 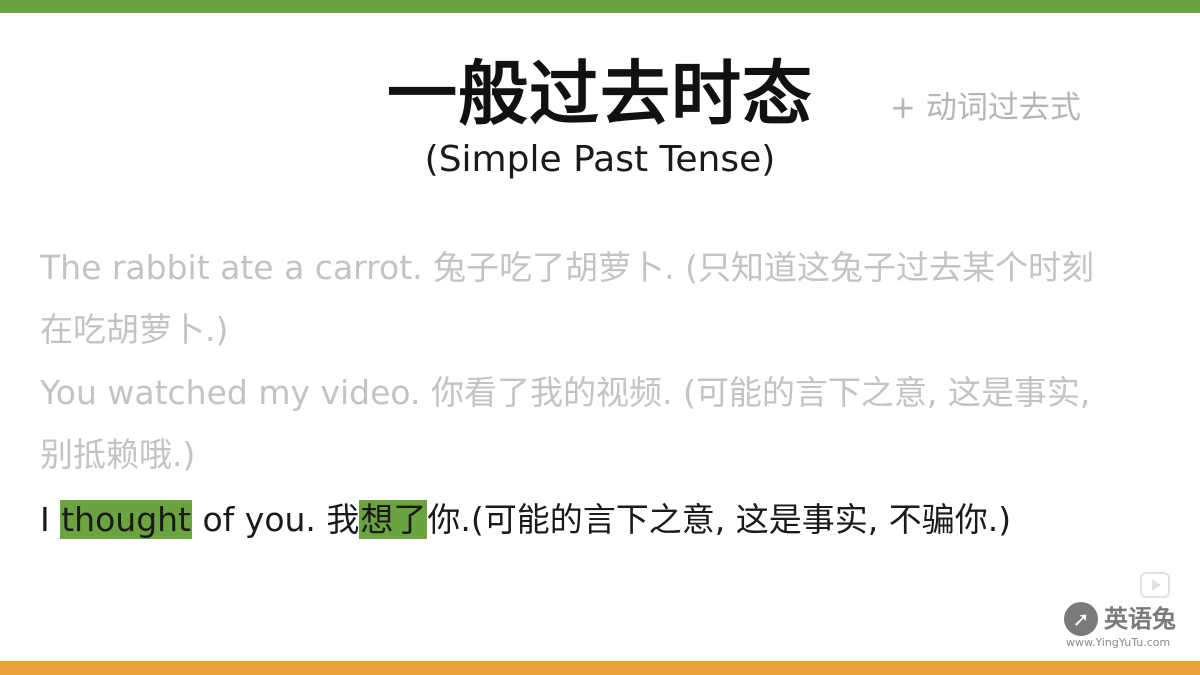 I want to click on example-2-line-2: 别抵赖哦.), so click(x=118, y=454).